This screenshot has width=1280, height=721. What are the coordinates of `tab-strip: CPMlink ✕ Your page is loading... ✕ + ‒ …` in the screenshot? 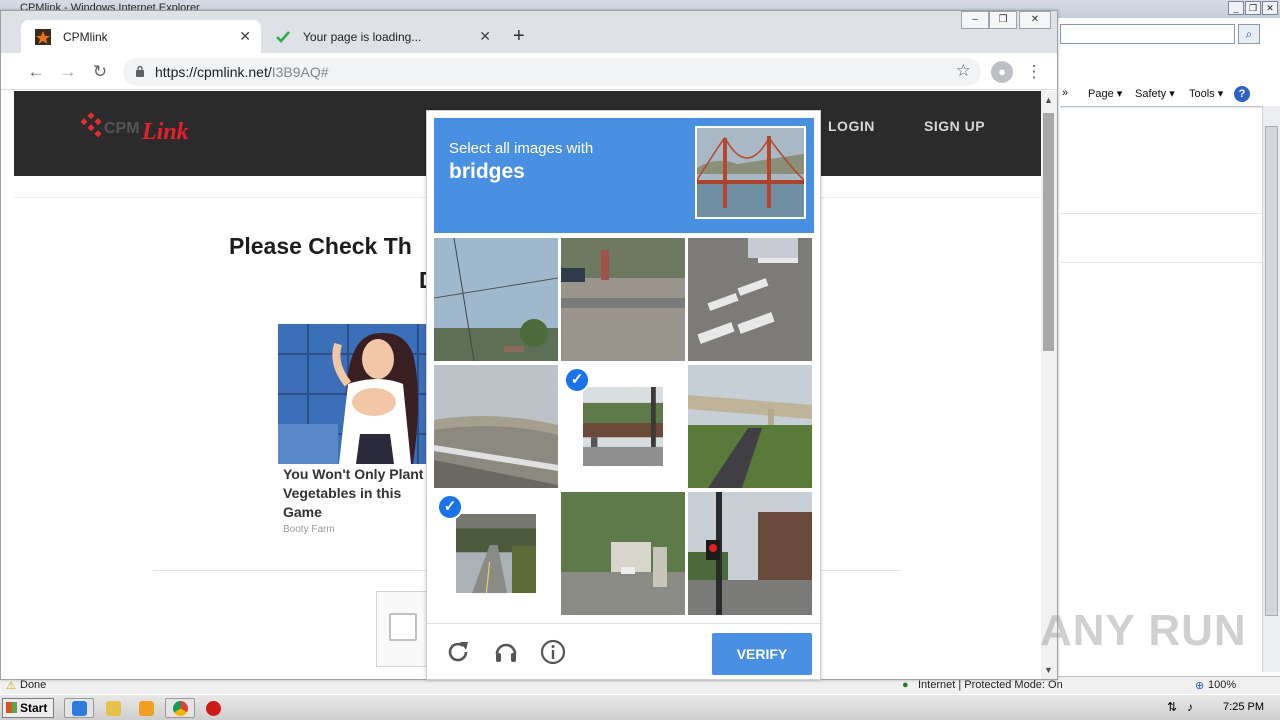 It's located at (529, 32).